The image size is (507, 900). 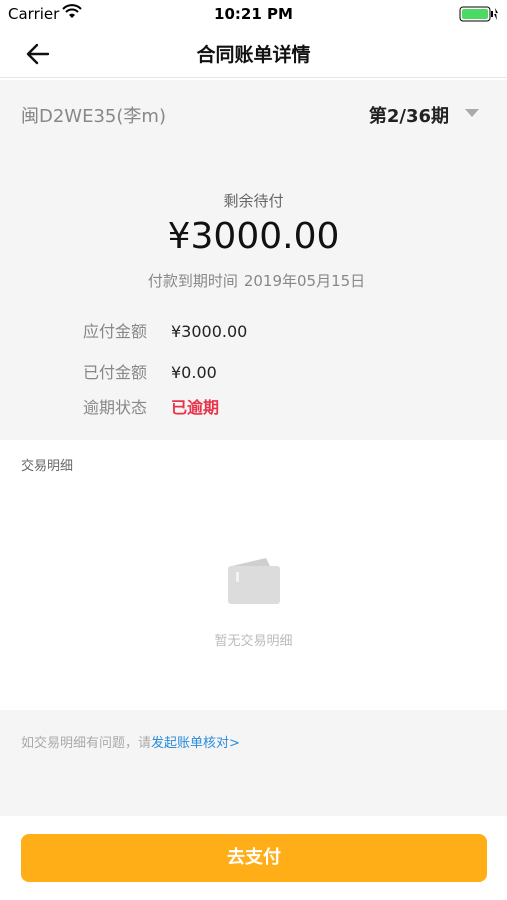 I want to click on help-prefix: 如交易明细有问题，请, so click(x=86, y=743).